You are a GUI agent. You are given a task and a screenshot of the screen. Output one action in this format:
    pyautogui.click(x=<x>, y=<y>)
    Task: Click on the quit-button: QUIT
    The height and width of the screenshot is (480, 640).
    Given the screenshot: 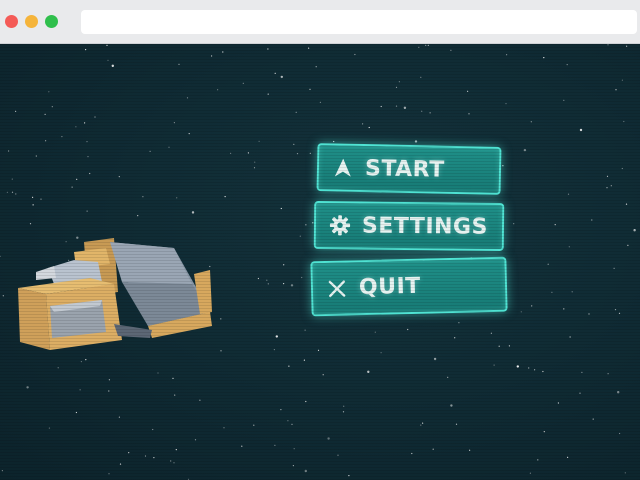 What is the action you would take?
    pyautogui.click(x=409, y=286)
    